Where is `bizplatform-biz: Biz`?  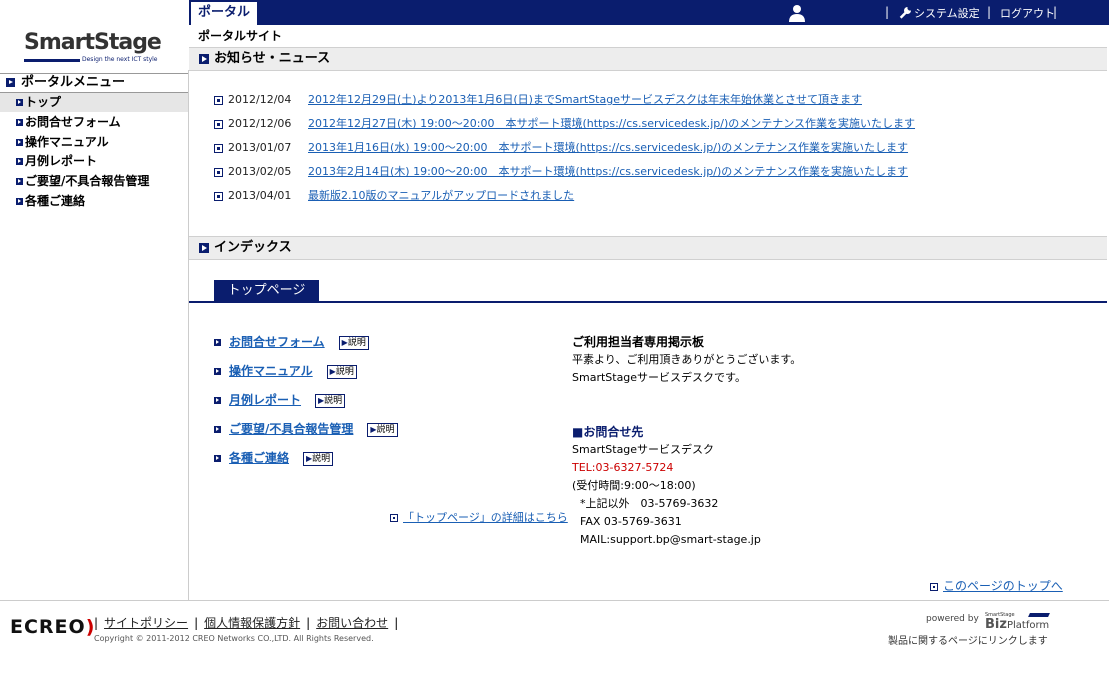 bizplatform-biz: Biz is located at coordinates (996, 624).